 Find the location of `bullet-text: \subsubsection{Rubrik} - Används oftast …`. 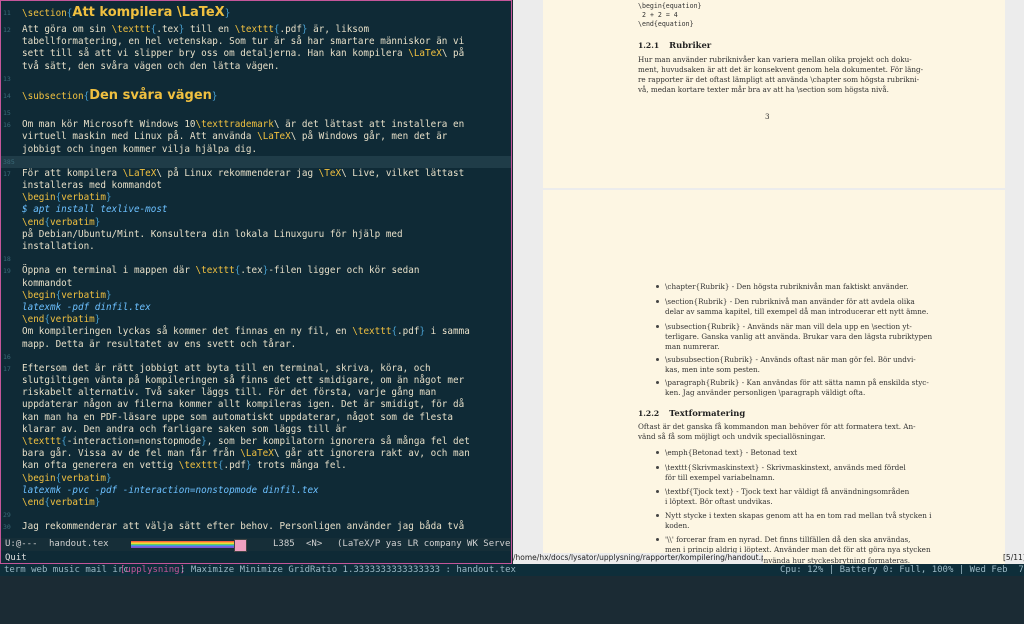

bullet-text: \subsubsection{Rubrik} - Används oftast … is located at coordinates (815, 365).